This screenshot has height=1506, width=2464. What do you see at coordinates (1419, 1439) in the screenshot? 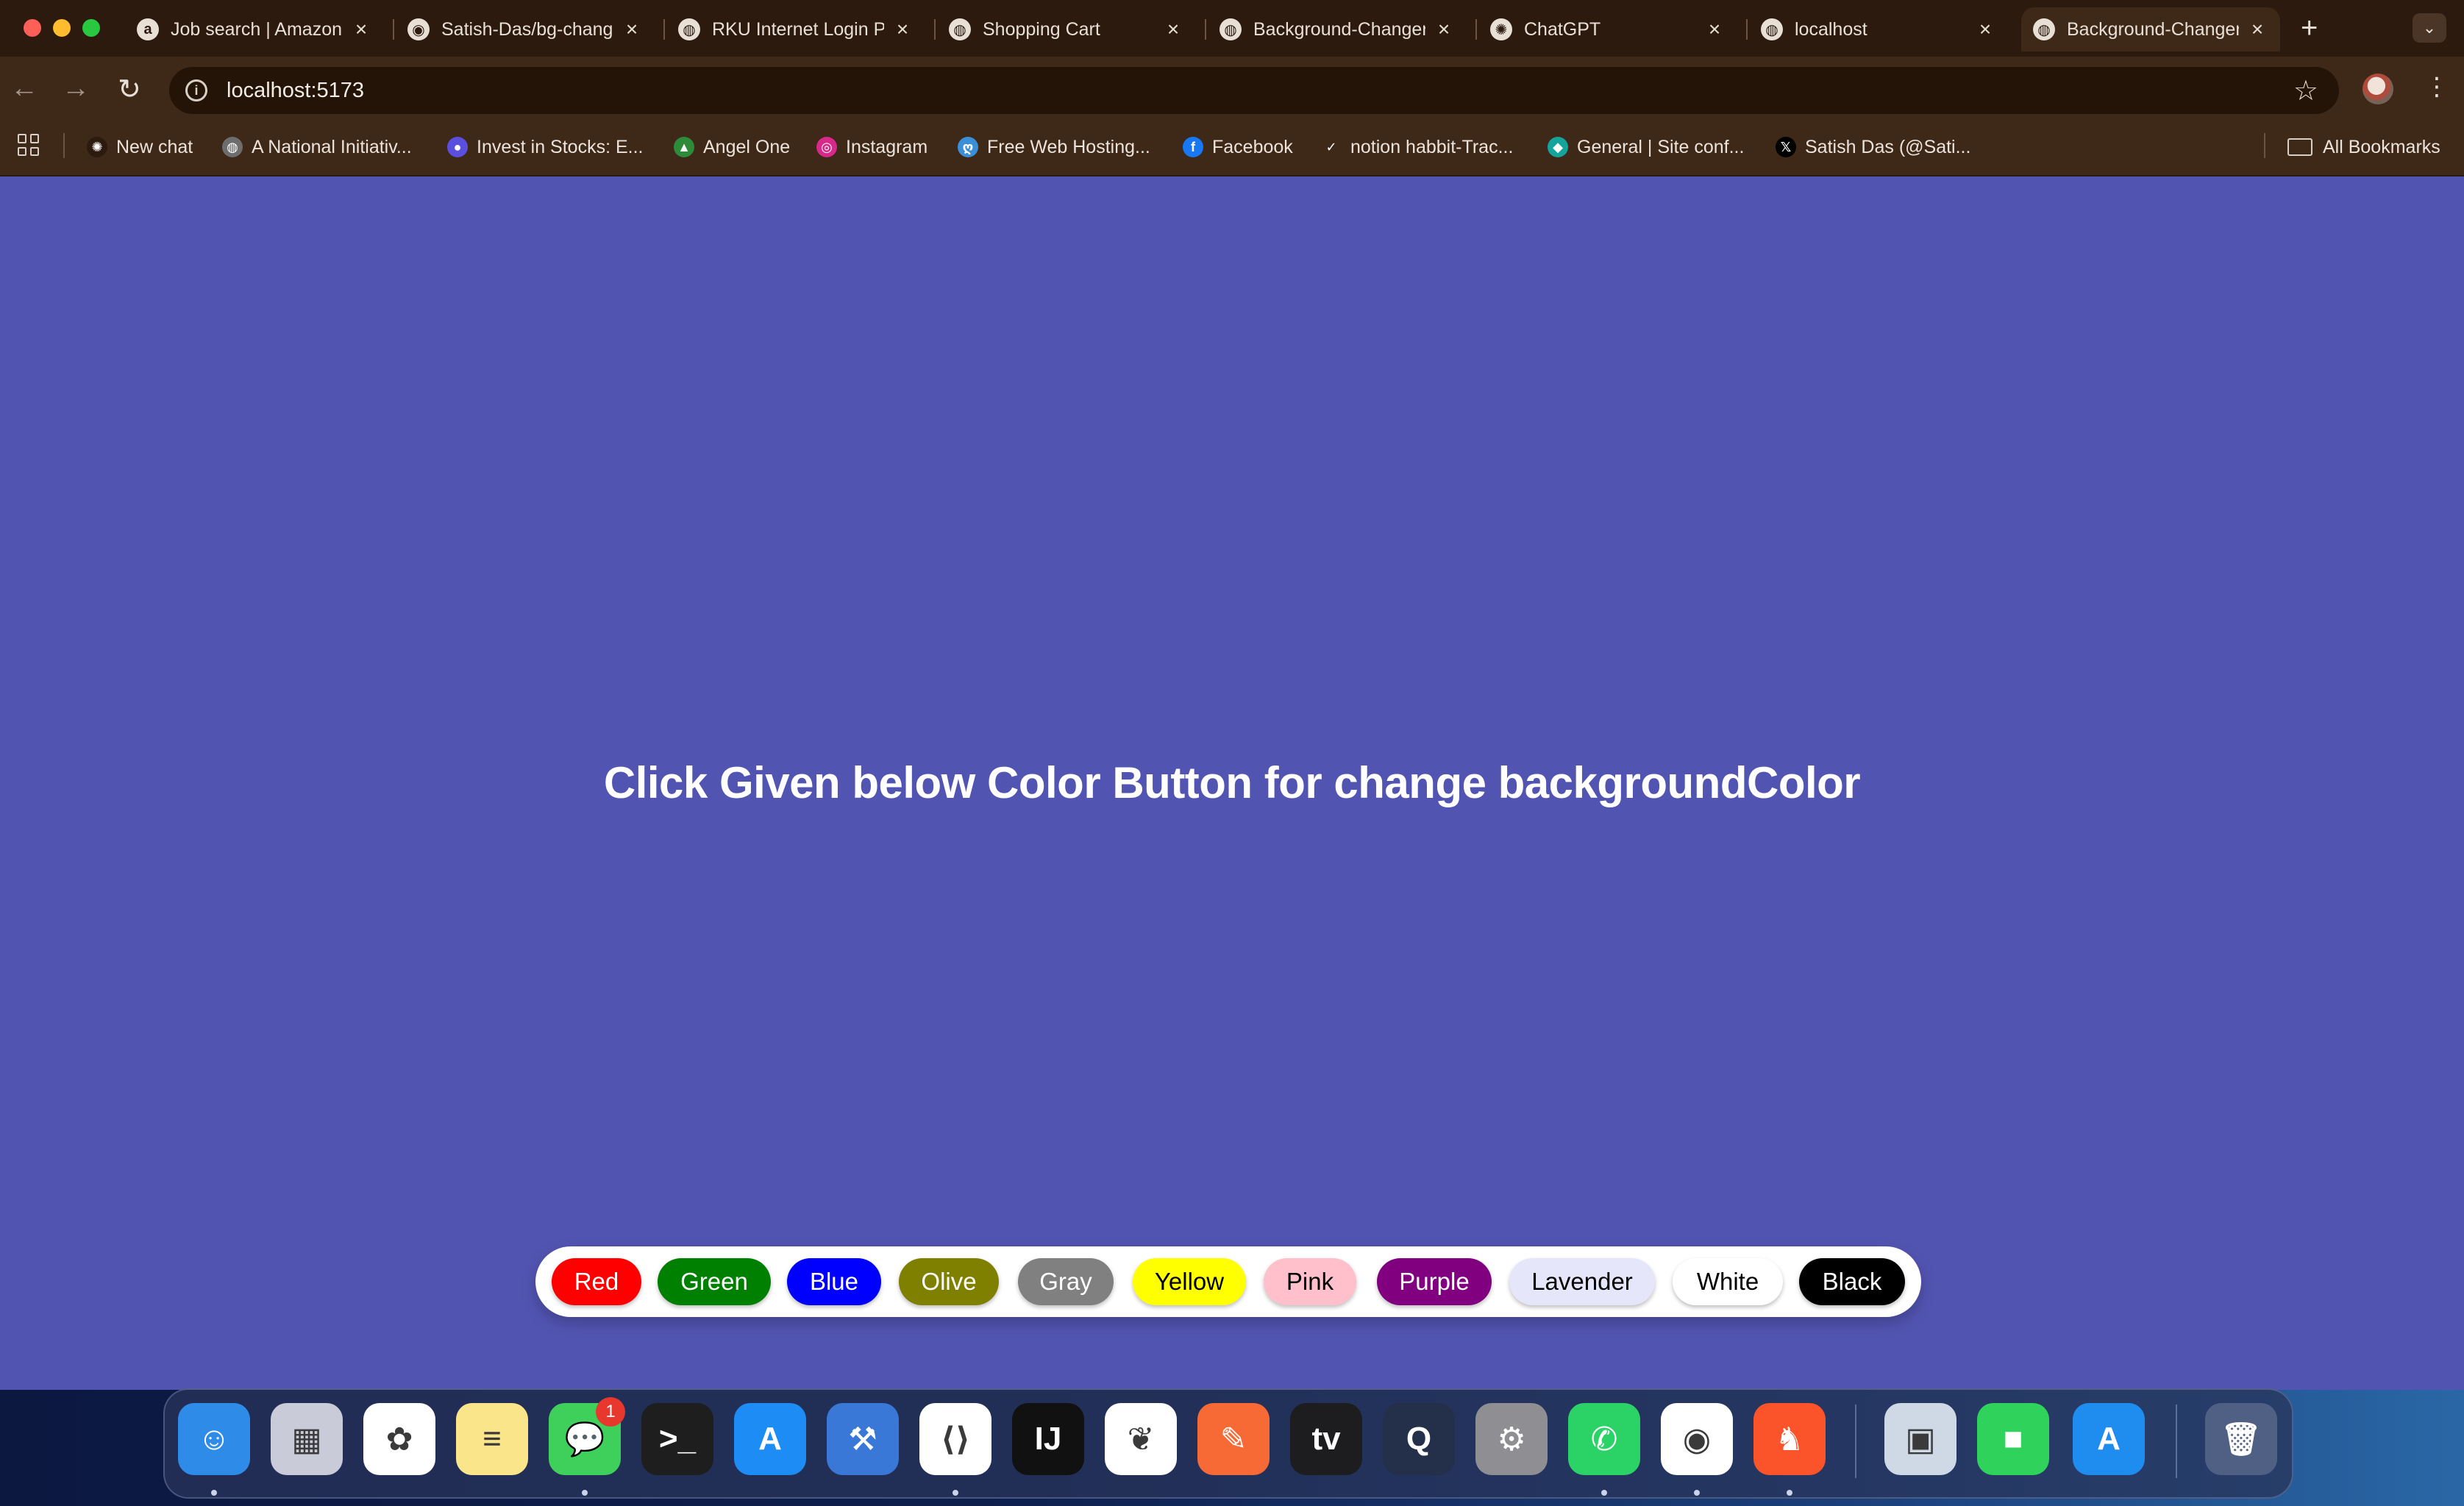
I see `quicktime-icon: Q` at bounding box center [1419, 1439].